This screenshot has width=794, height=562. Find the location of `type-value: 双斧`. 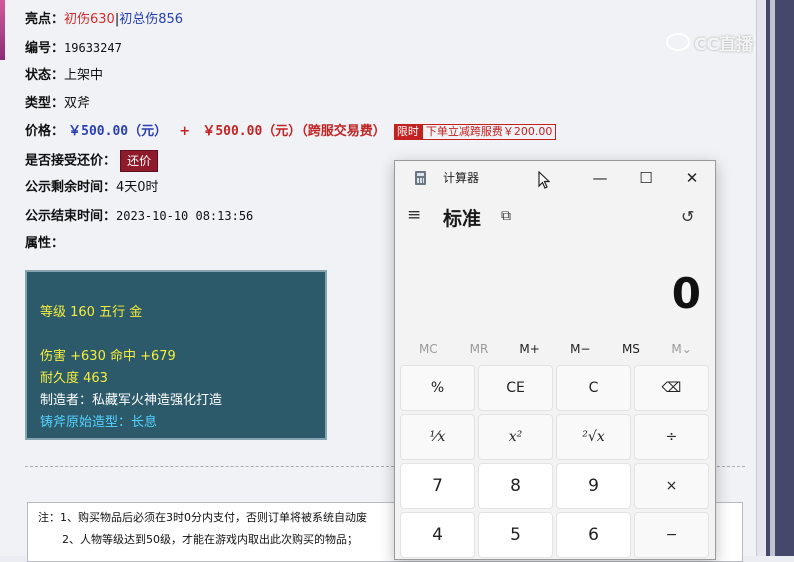

type-value: 双斧 is located at coordinates (77, 103).